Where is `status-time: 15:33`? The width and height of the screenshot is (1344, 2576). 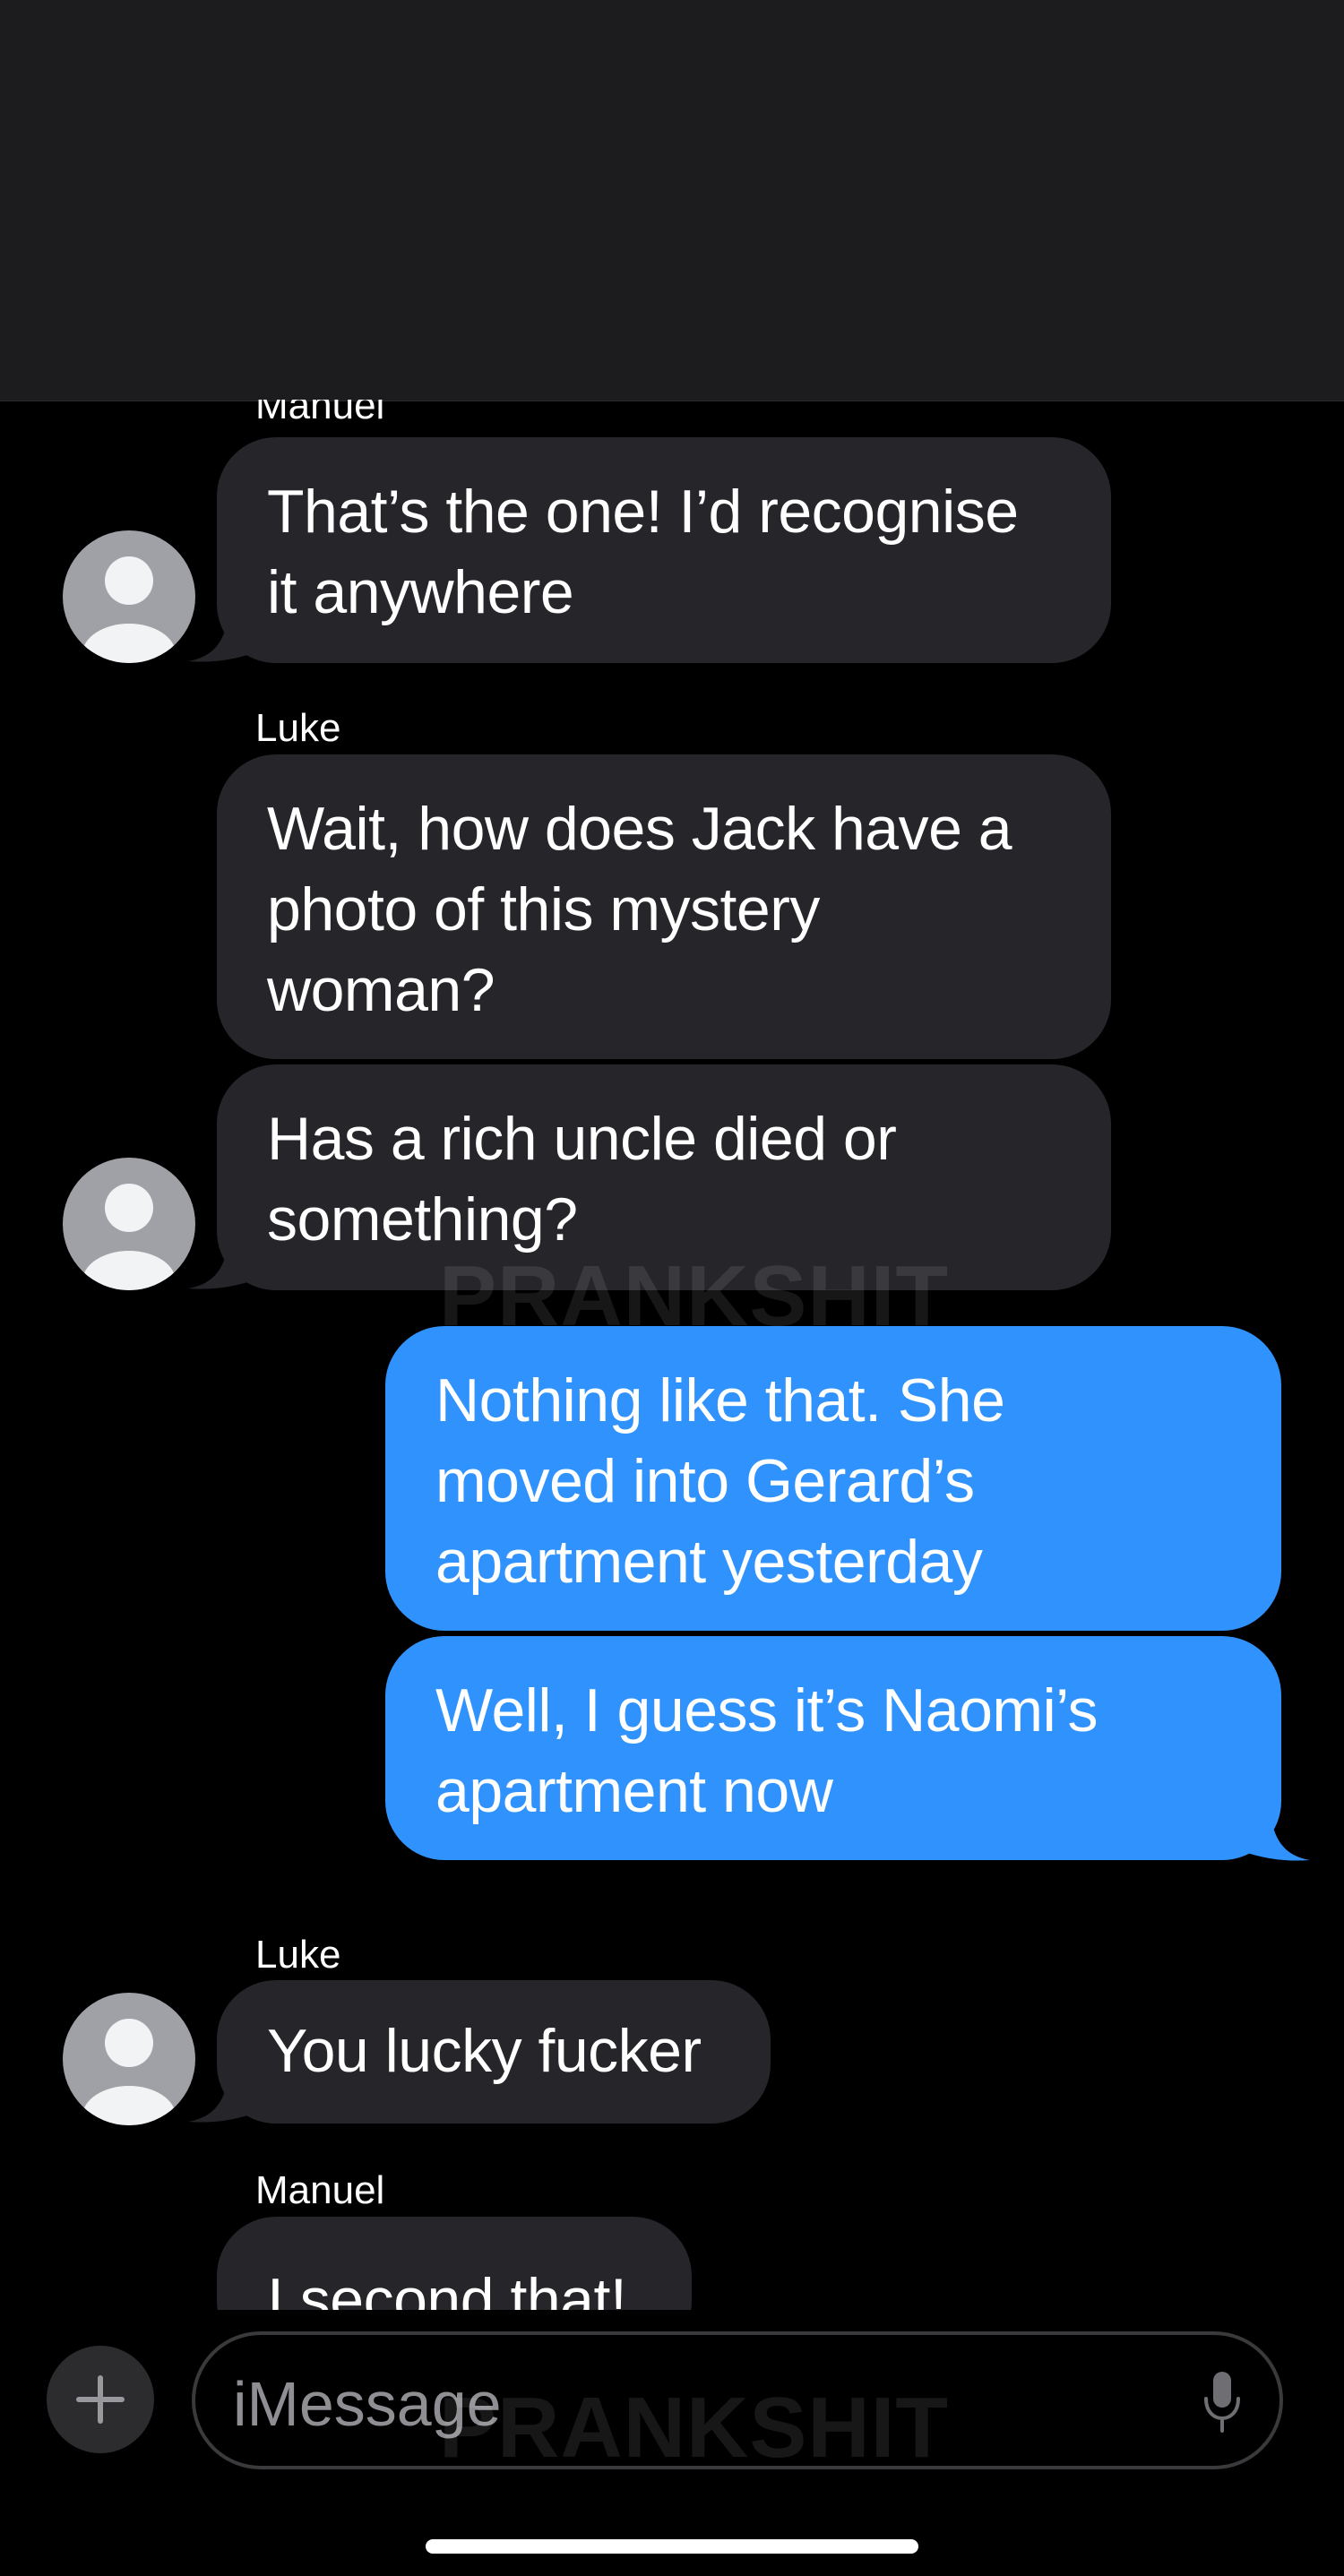
status-time: 15:33 is located at coordinates (192, 83).